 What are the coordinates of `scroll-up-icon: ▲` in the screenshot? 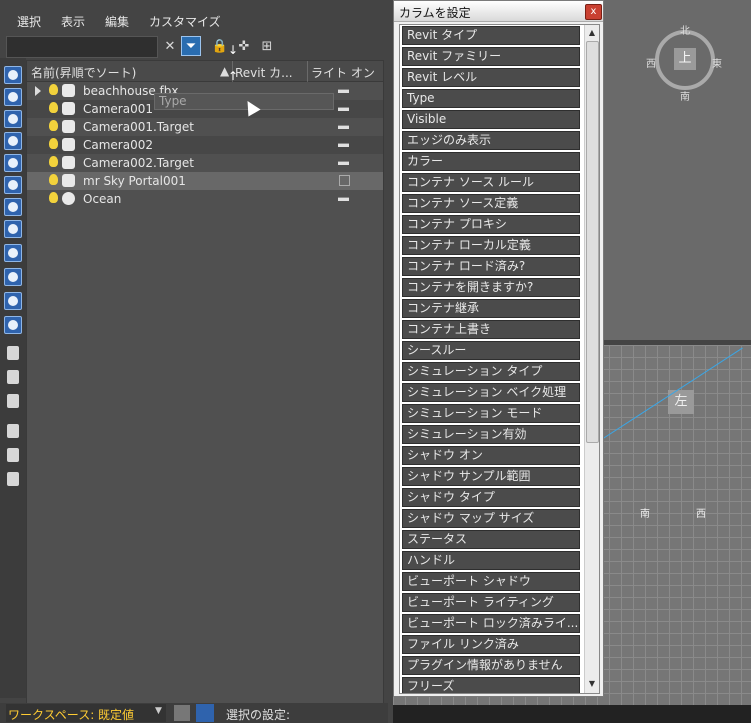 It's located at (592, 33).